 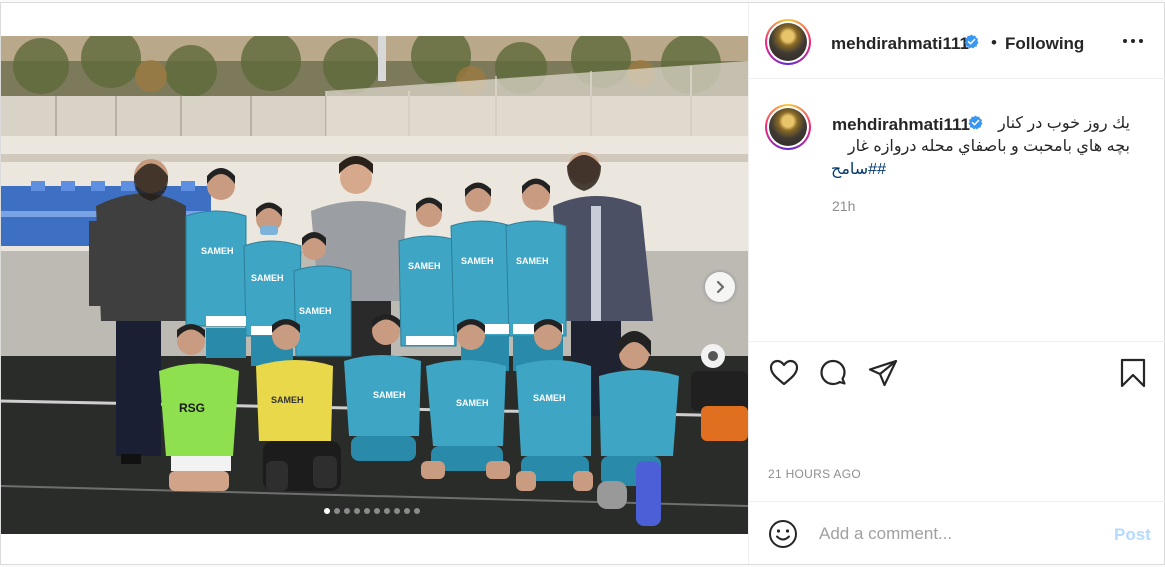 I want to click on hashtag-link: ##سامح, so click(x=858, y=169).